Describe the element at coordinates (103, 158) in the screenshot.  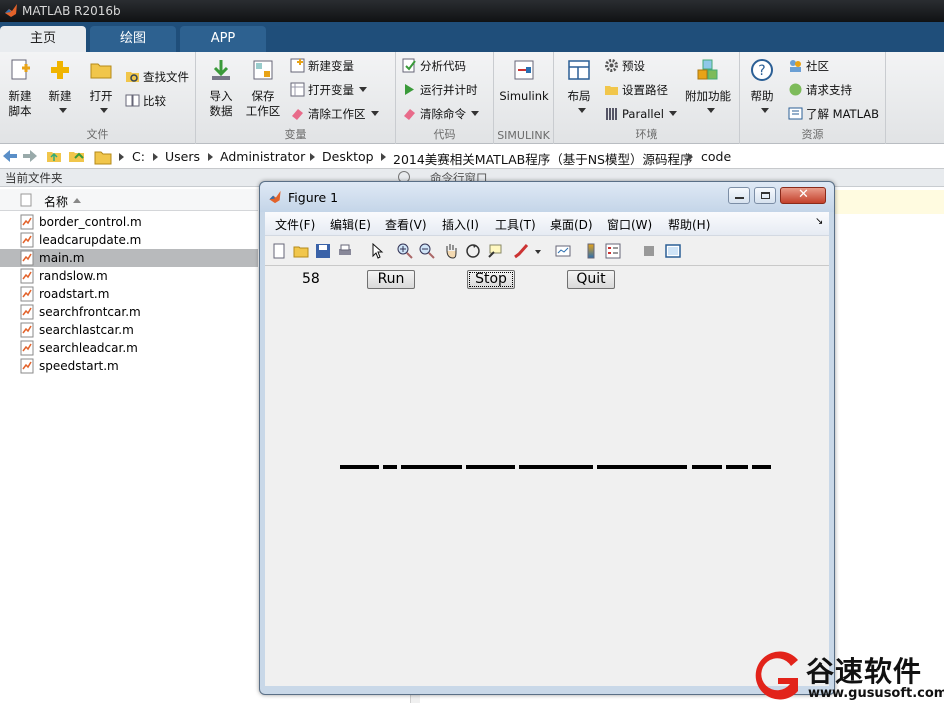
I see `folder-icon` at that location.